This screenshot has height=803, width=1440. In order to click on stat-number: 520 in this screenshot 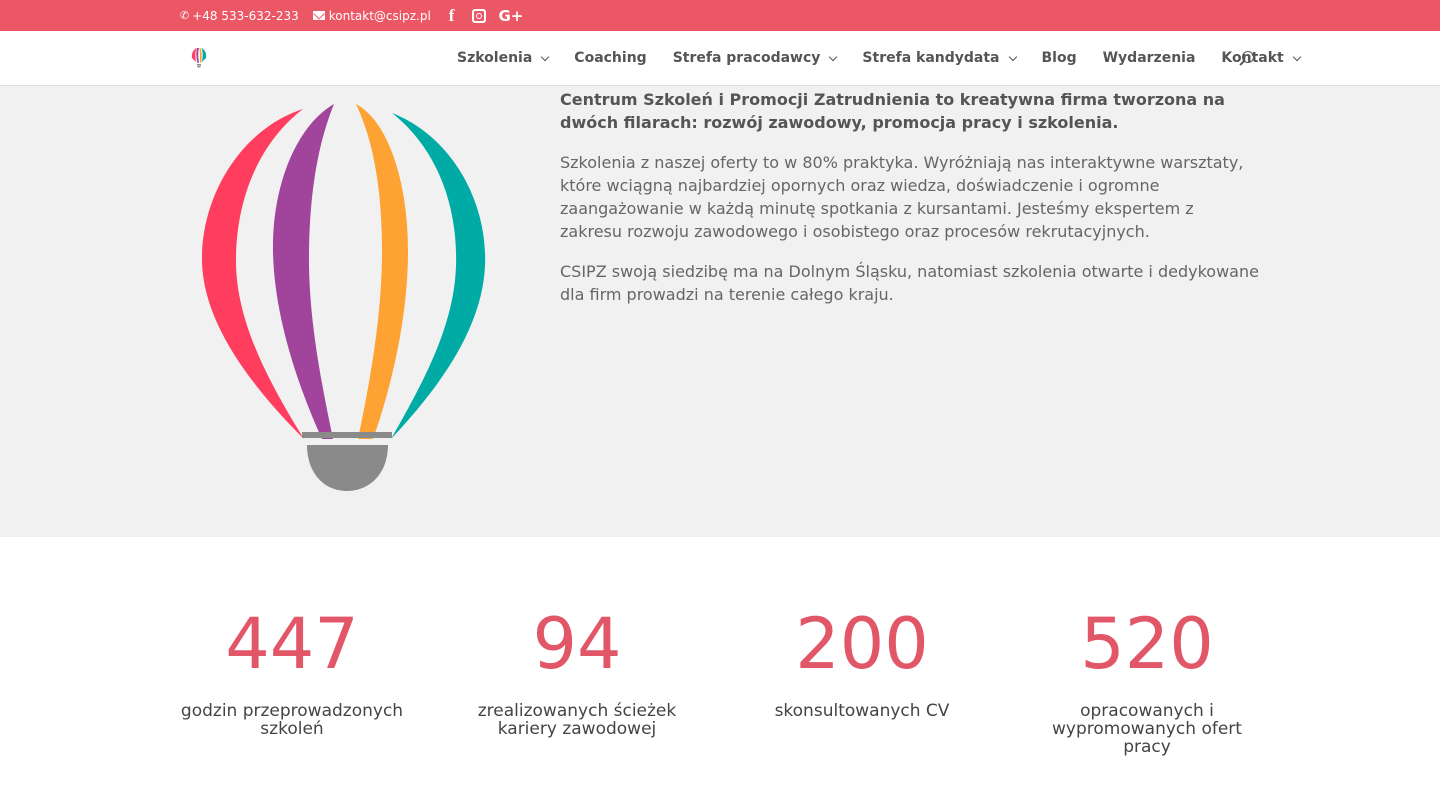, I will do `click(1147, 644)`.